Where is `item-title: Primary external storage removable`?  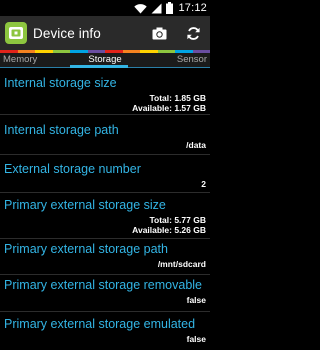 item-title: Primary external storage removable is located at coordinates (103, 285).